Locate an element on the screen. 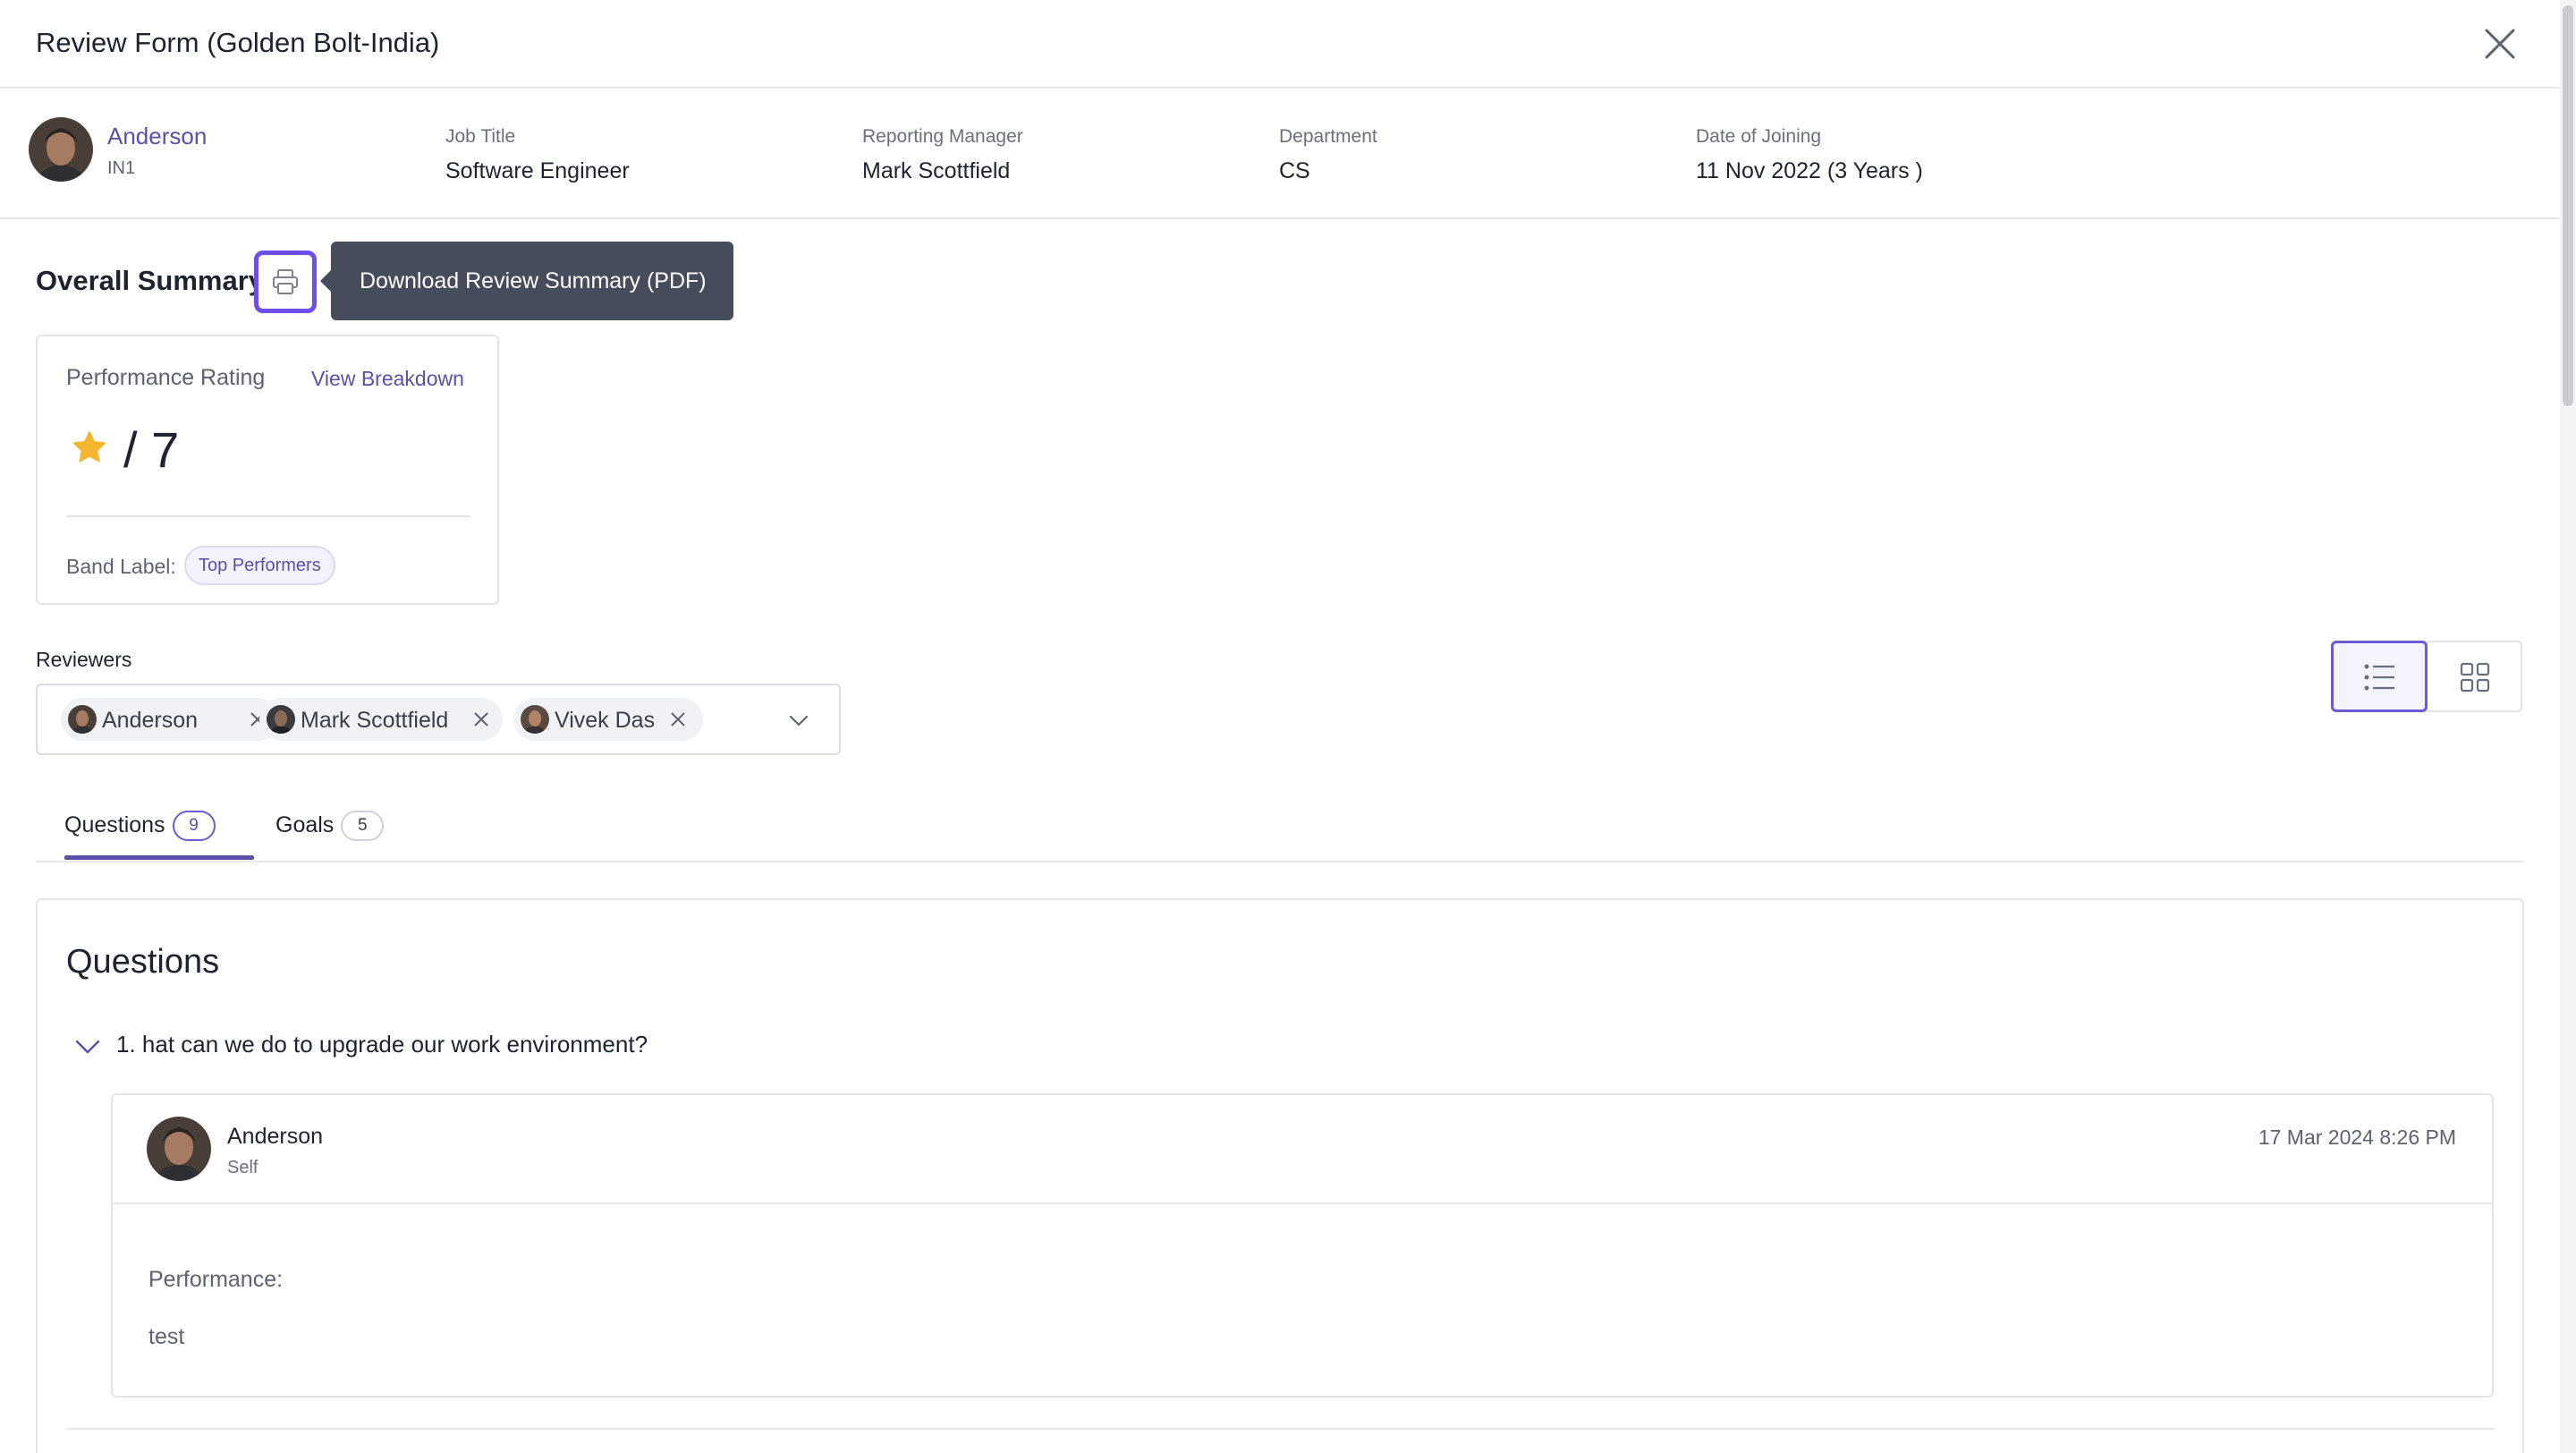 The image size is (2576, 1453). answer-header: Anderson Self 17 Mar 2024 8:26 PM is located at coordinates (1302, 1149).